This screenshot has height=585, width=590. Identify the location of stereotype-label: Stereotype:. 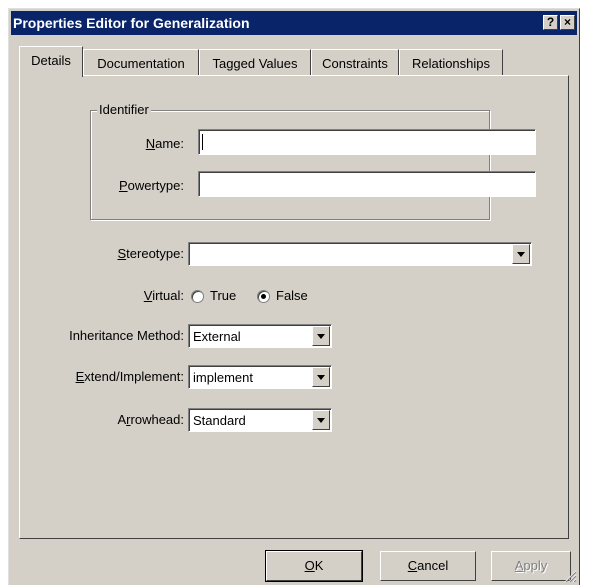
(151, 253).